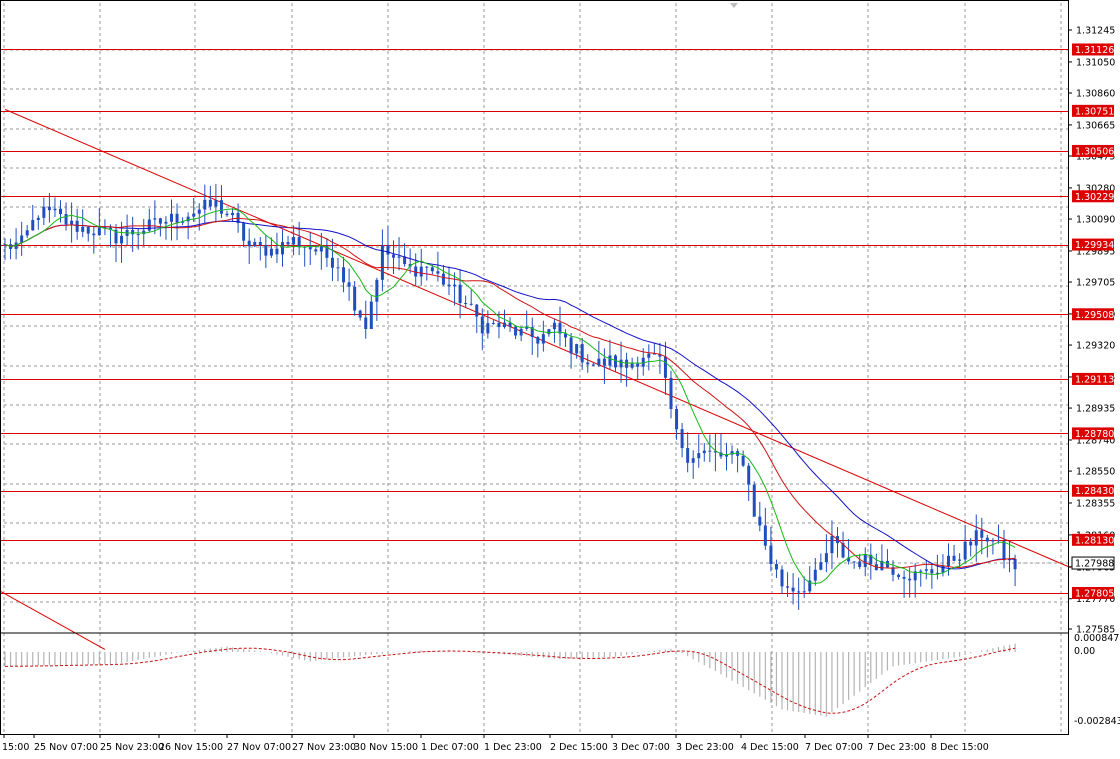 The width and height of the screenshot is (1120, 759). I want to click on price-tick-label: 1.28355, so click(1095, 503).